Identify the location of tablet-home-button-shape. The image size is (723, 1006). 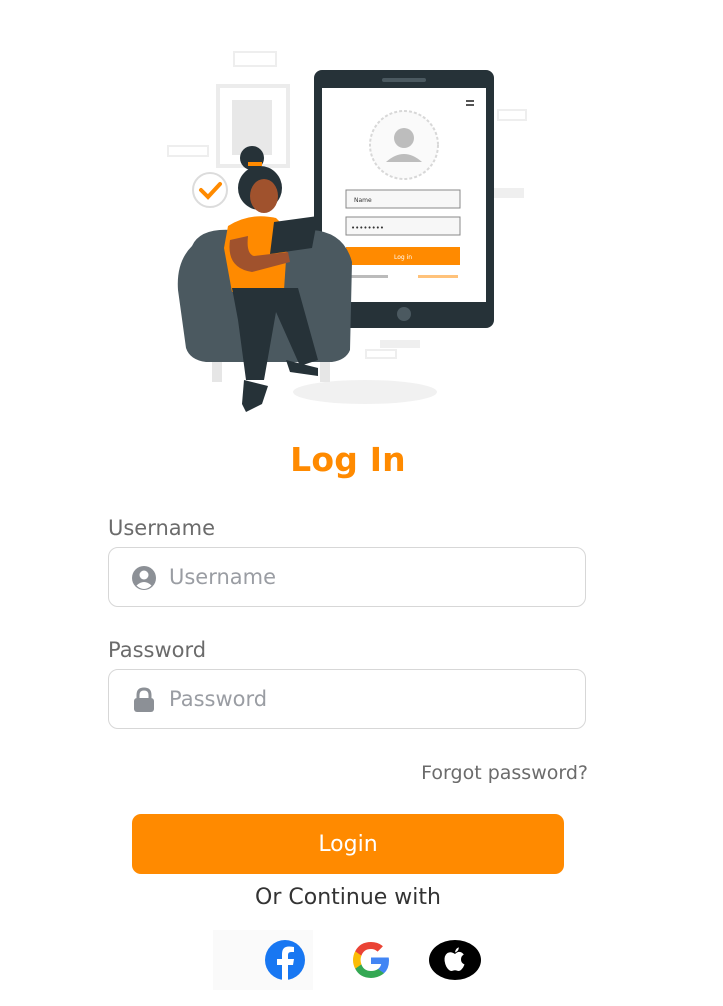
(404, 314).